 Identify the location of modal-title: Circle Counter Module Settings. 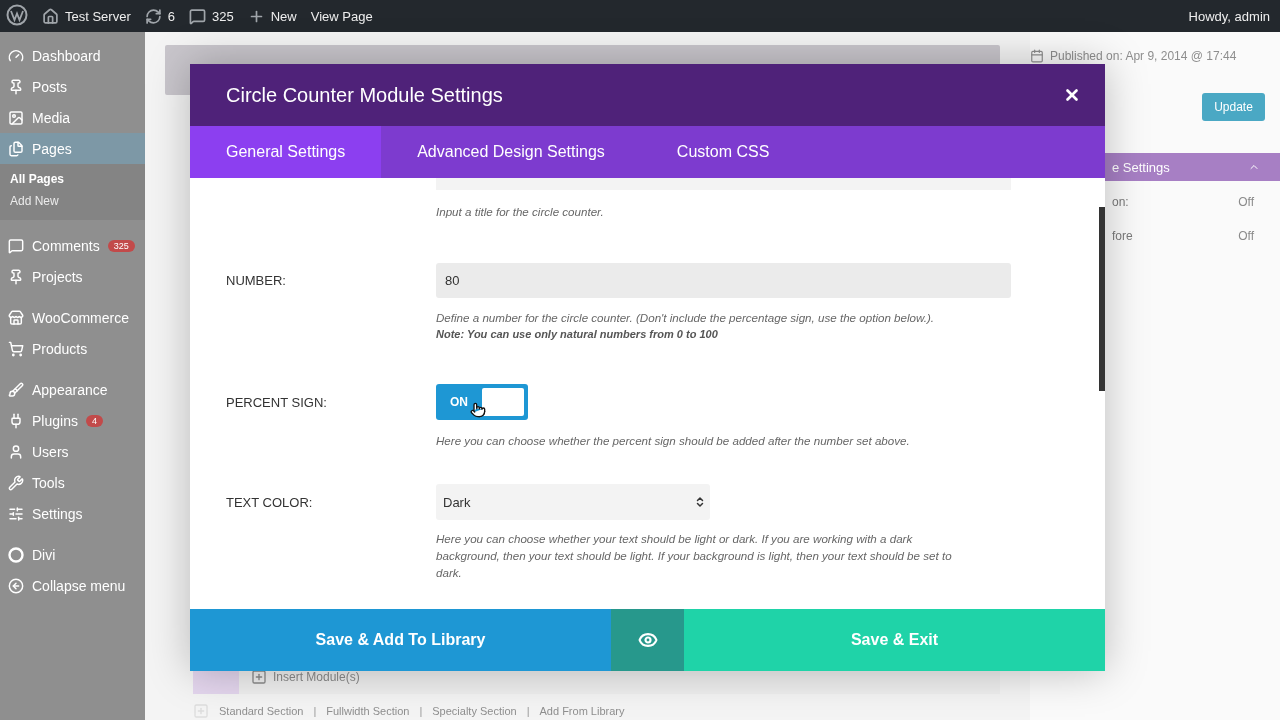
(364, 95).